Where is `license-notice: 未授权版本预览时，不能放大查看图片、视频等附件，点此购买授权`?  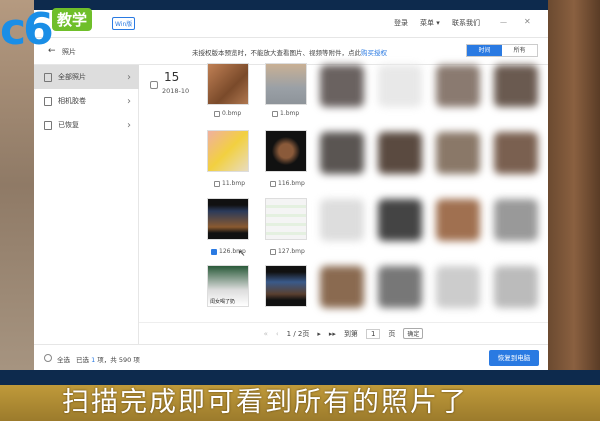
license-notice: 未授权版本预览时，不能放大查看图片、视频等附件，点此购买授权 is located at coordinates (289, 52).